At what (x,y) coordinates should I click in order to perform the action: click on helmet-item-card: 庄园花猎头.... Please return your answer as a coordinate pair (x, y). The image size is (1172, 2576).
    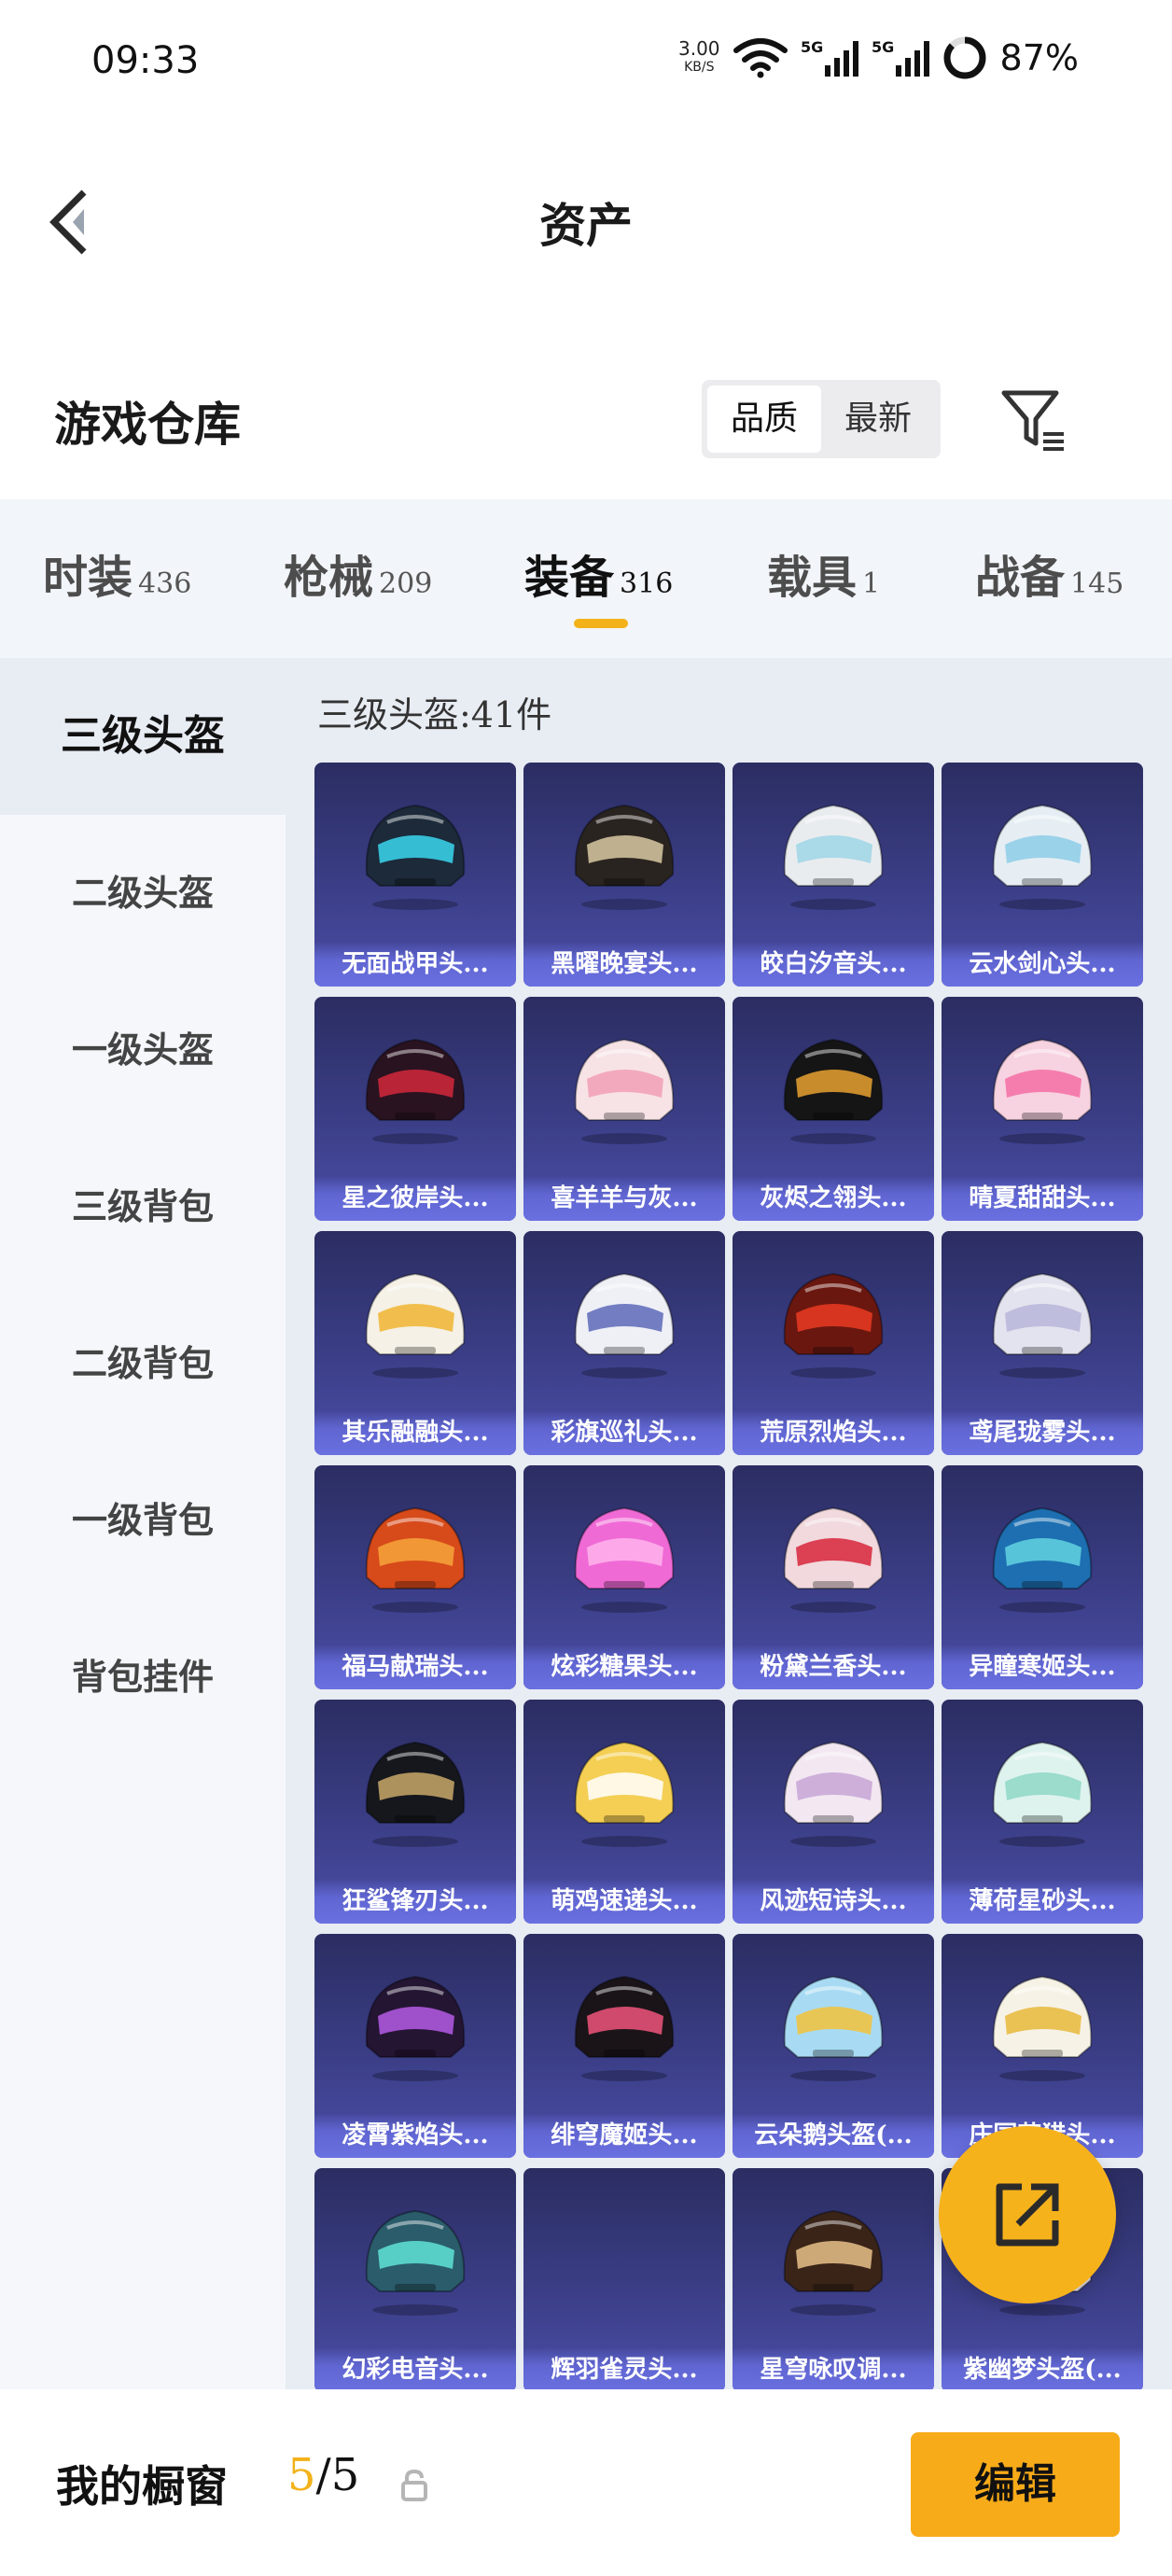
    Looking at the image, I should click on (1042, 2046).